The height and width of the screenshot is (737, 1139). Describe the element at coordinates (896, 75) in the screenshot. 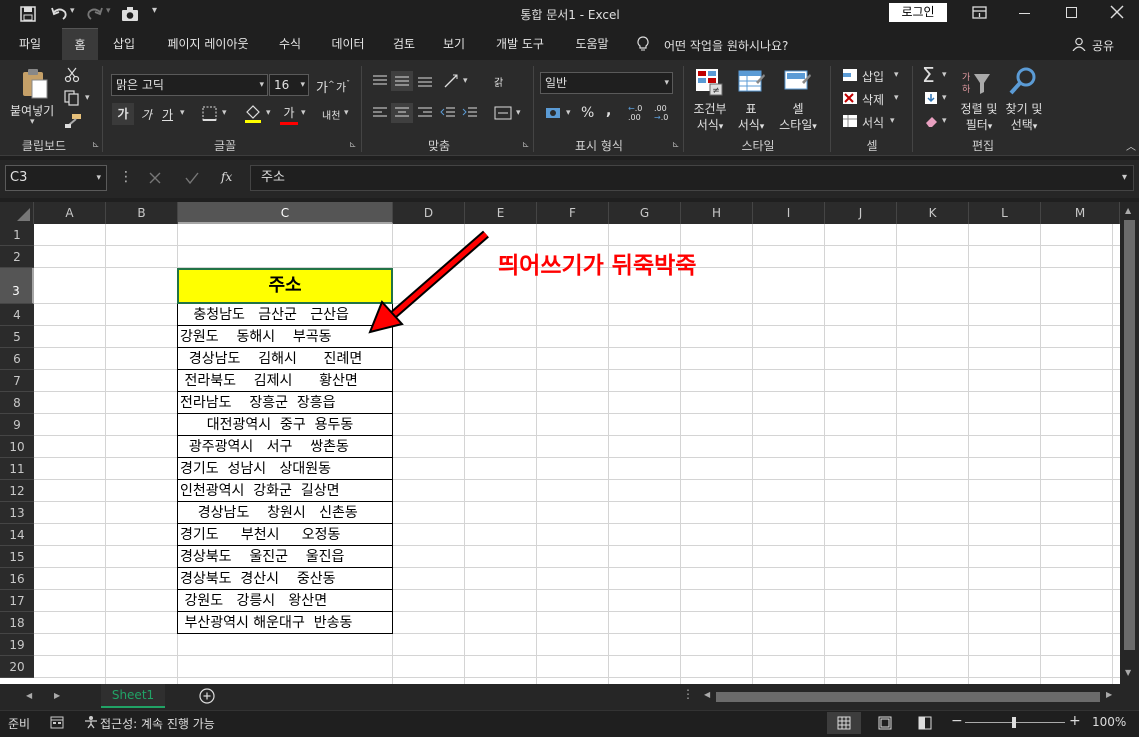

I see `insert-cells-dropdown-icon: ▾` at that location.